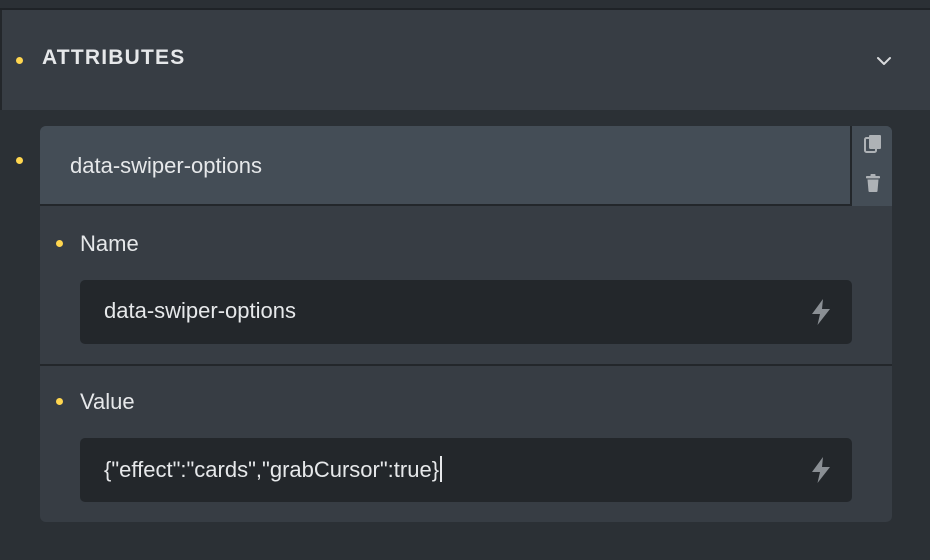 This screenshot has width=930, height=560. I want to click on value-input-value: {"effect":"cards","grabCursor":true}, so click(272, 469).